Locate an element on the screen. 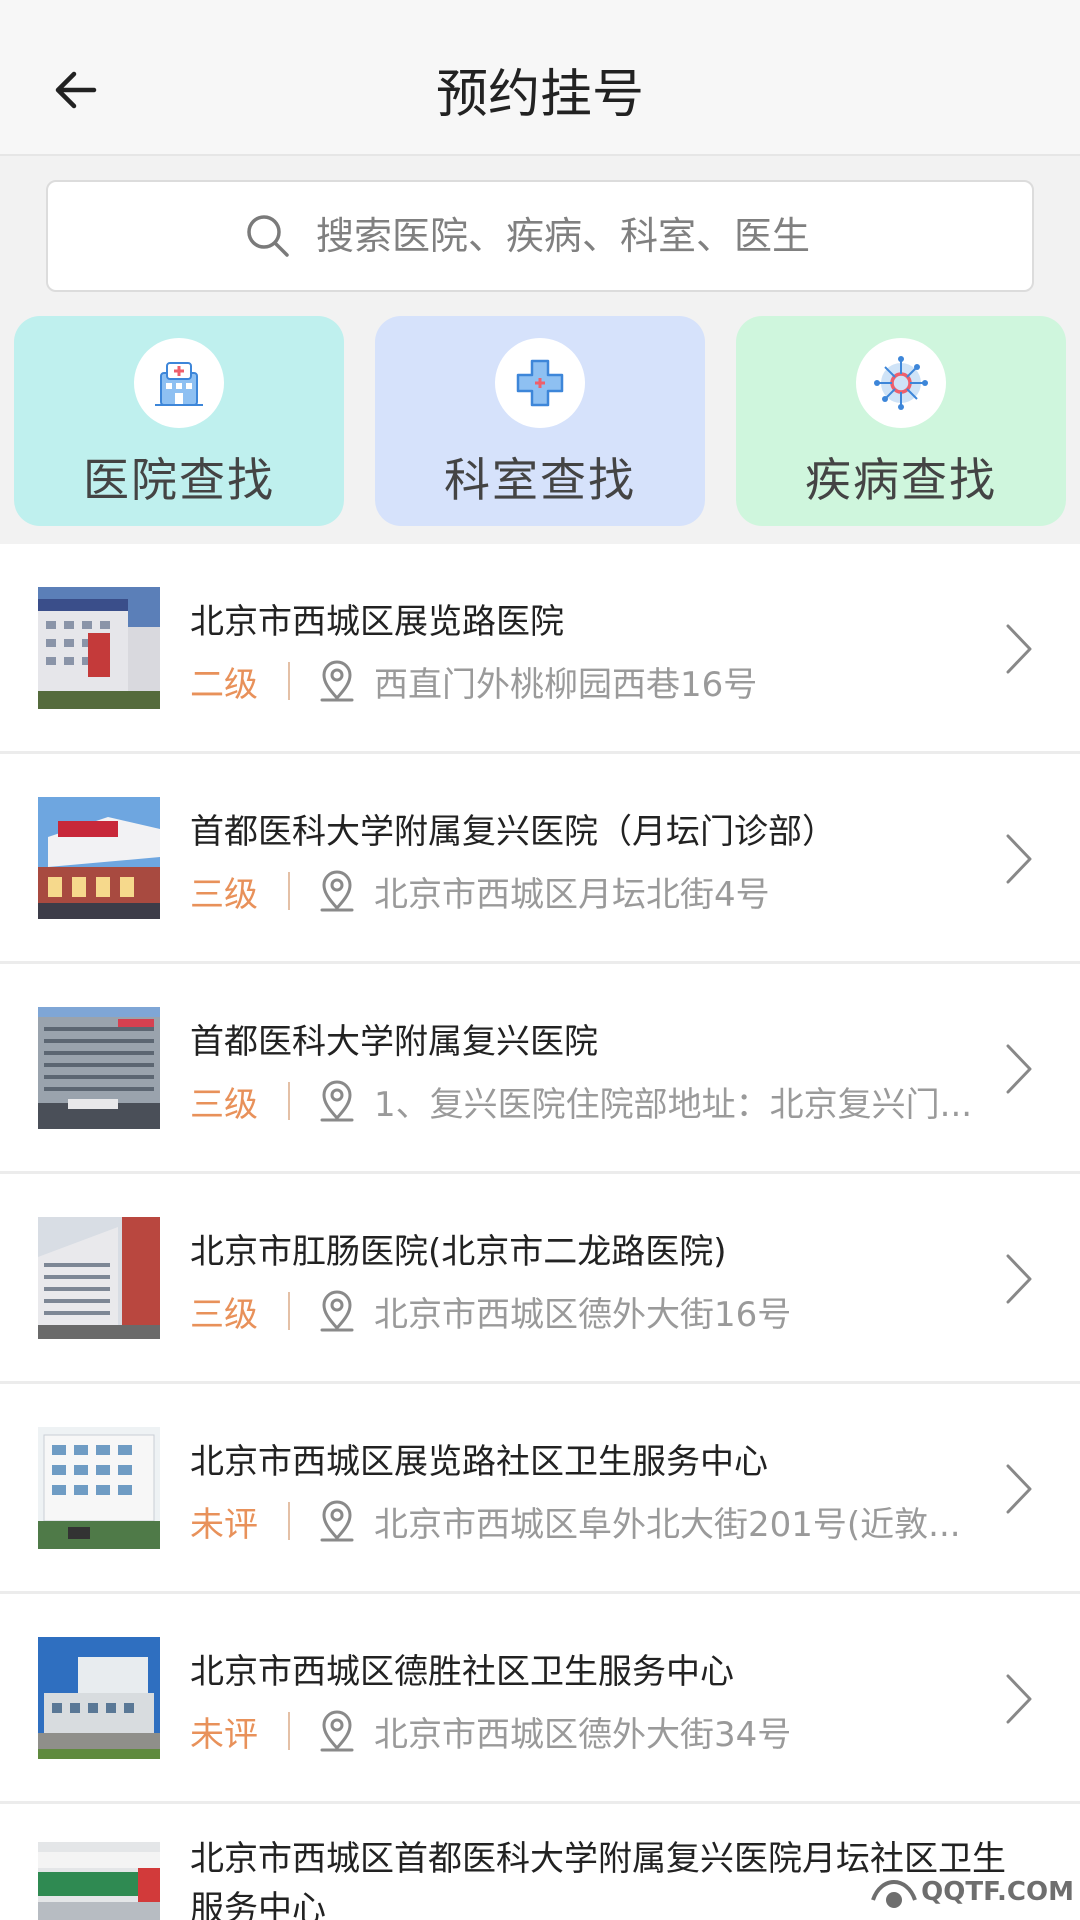  page-title: 预约挂号 is located at coordinates (539, 95).